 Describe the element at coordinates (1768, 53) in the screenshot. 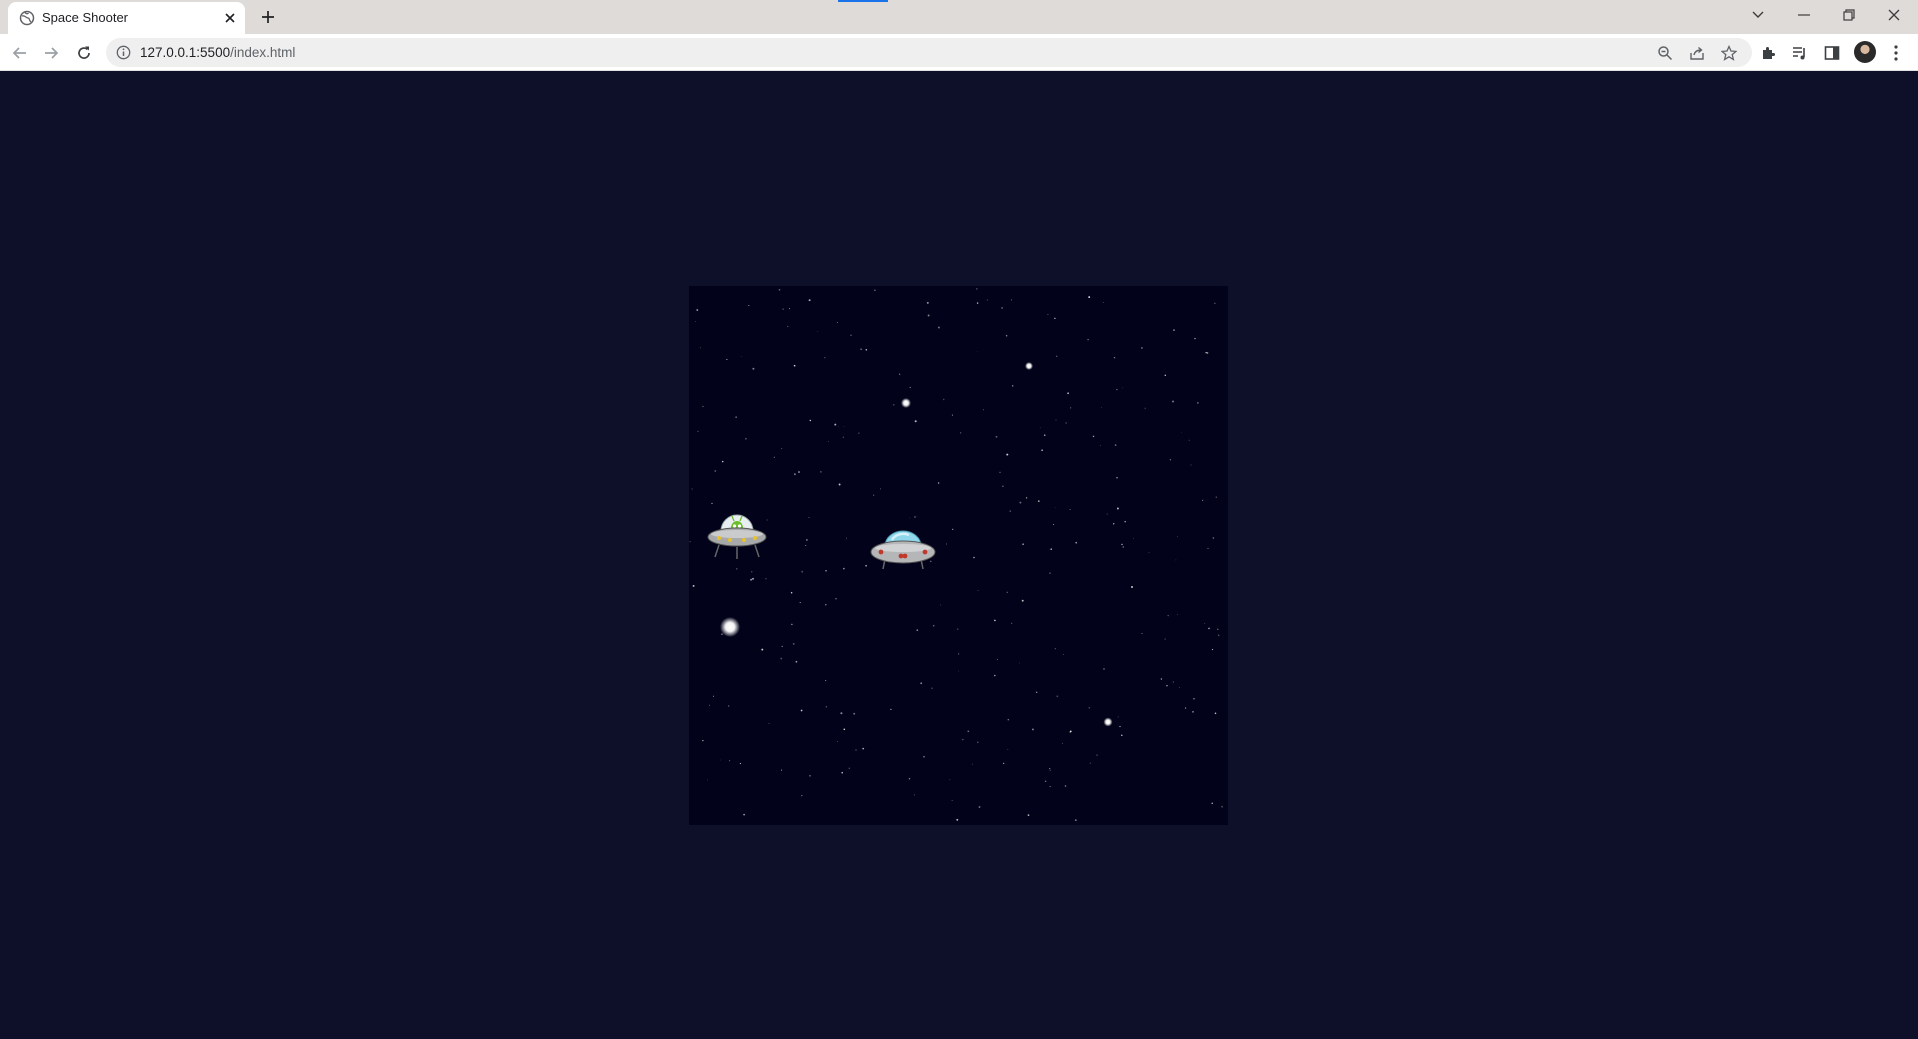

I see `extensions-puzzle-icon` at that location.